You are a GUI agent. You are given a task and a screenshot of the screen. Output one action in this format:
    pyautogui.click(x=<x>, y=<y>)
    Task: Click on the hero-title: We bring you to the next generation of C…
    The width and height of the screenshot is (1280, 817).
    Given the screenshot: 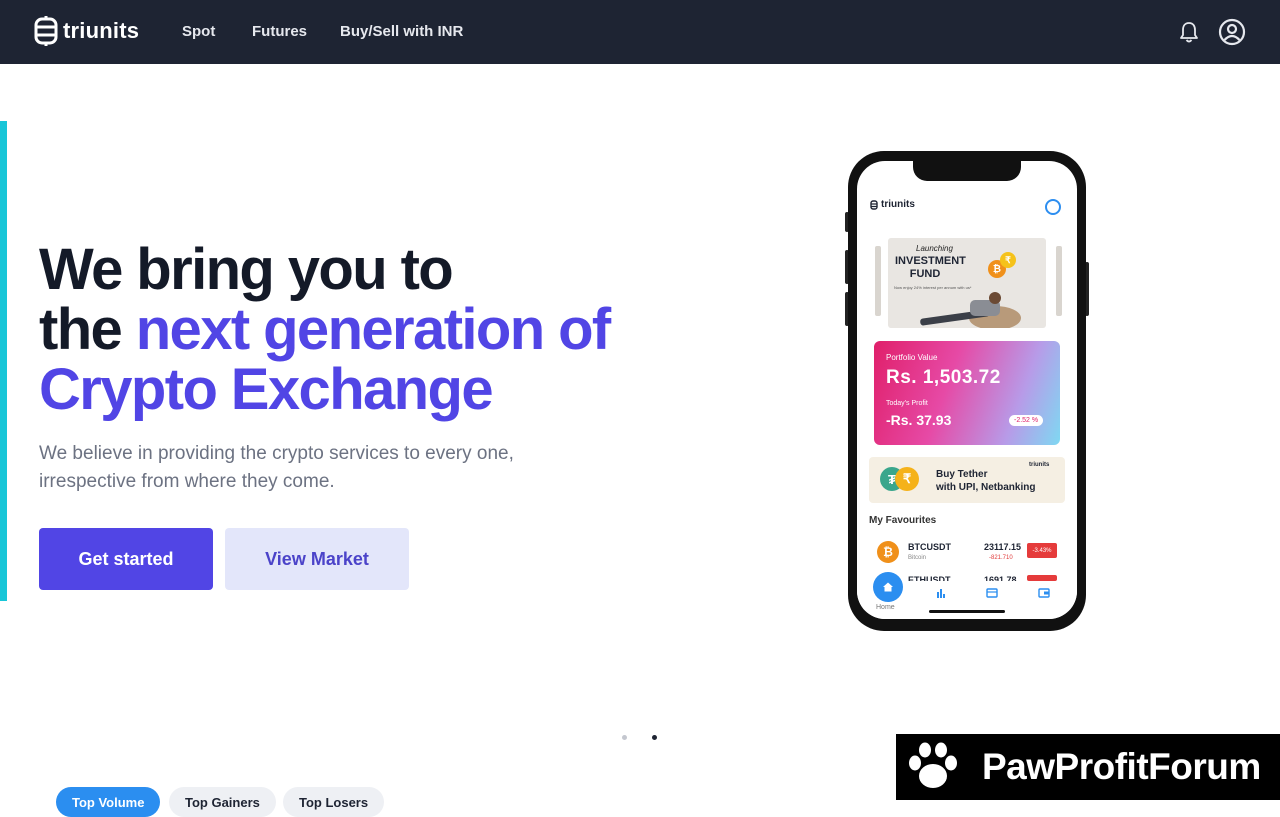 What is the action you would take?
    pyautogui.click(x=349, y=330)
    